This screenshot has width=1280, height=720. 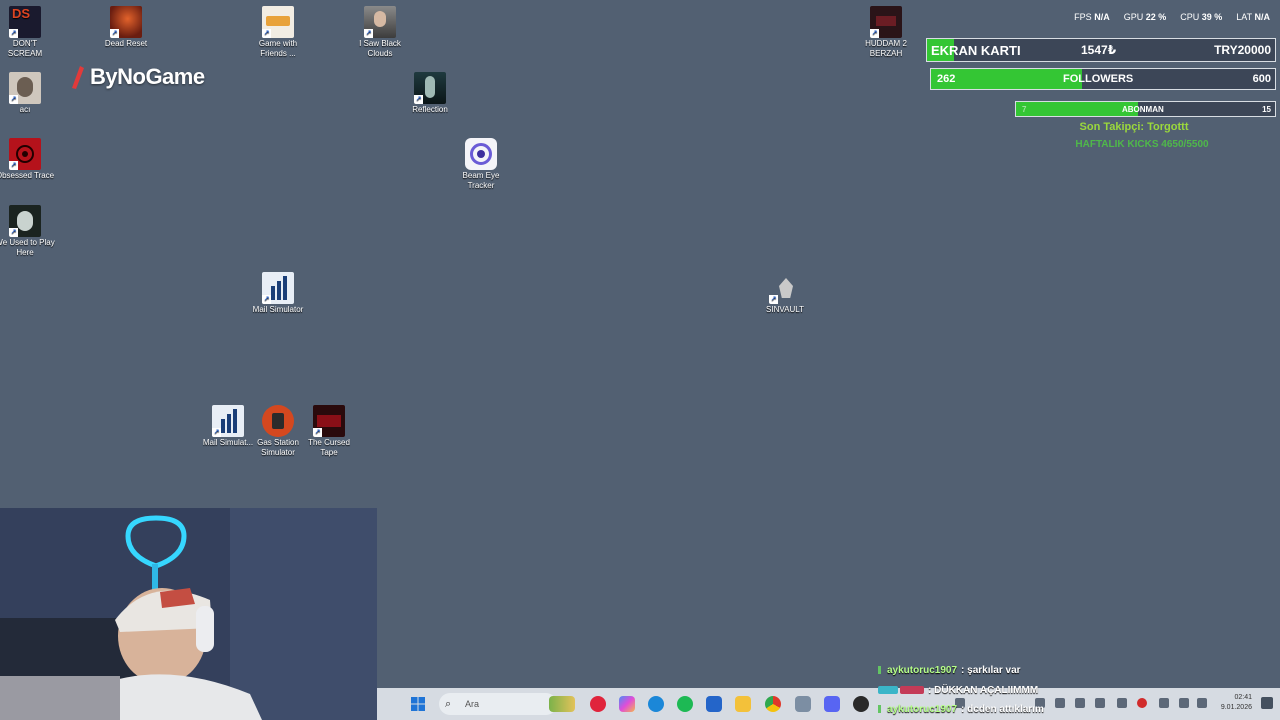 I want to click on media-player-icon, so click(x=598, y=704).